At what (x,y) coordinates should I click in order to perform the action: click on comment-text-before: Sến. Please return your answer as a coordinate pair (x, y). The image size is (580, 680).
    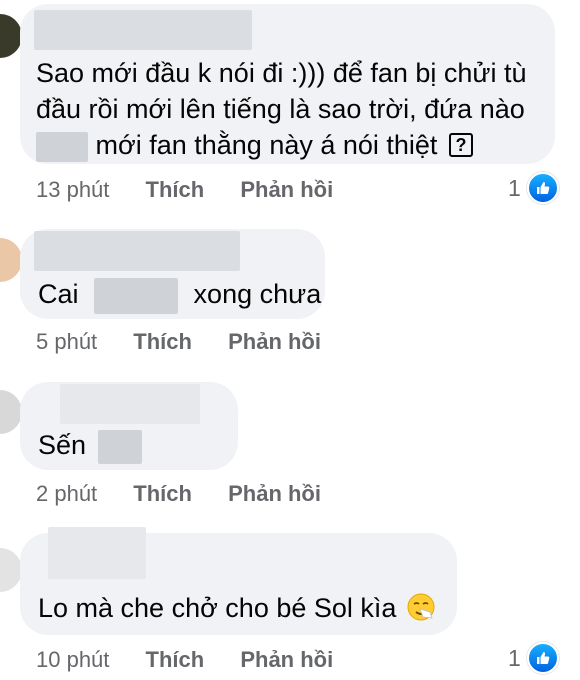
    Looking at the image, I should click on (62, 445).